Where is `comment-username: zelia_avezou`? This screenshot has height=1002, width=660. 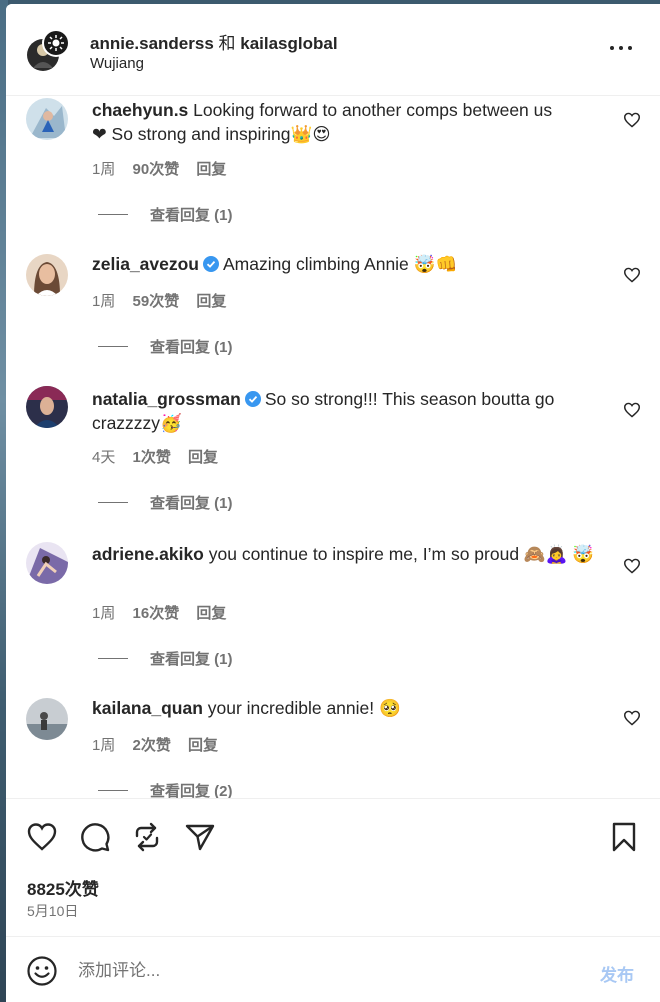
comment-username: zelia_avezou is located at coordinates (145, 264).